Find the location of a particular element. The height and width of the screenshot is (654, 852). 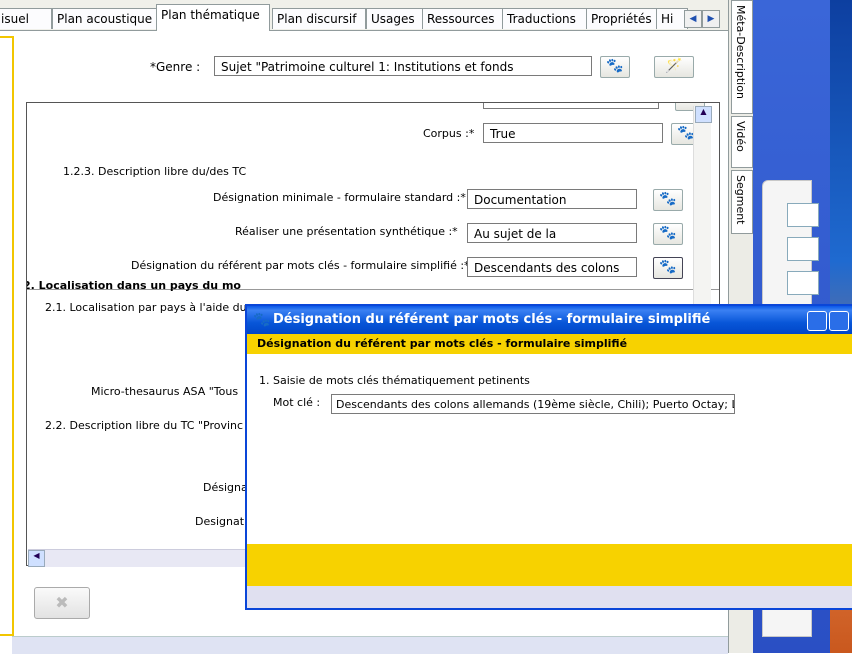

minimize-icon is located at coordinates (817, 321).